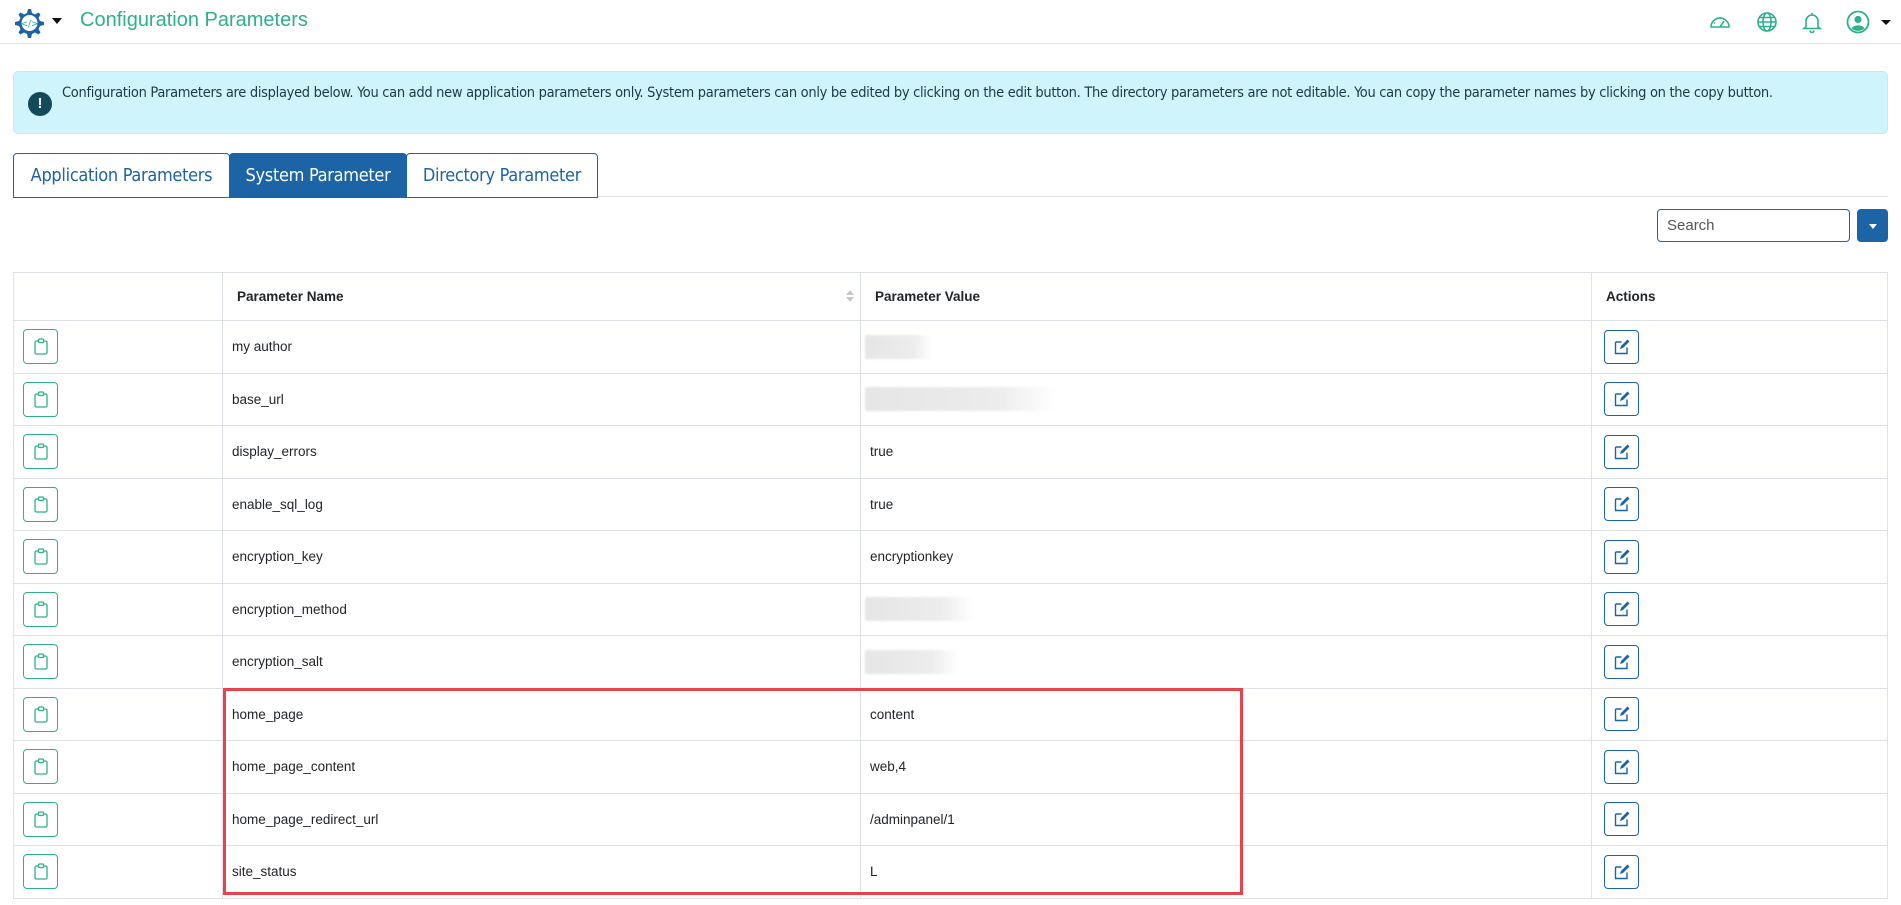  Describe the element at coordinates (502, 175) in the screenshot. I see `tab-directory-parameter: Directory Parameter` at that location.